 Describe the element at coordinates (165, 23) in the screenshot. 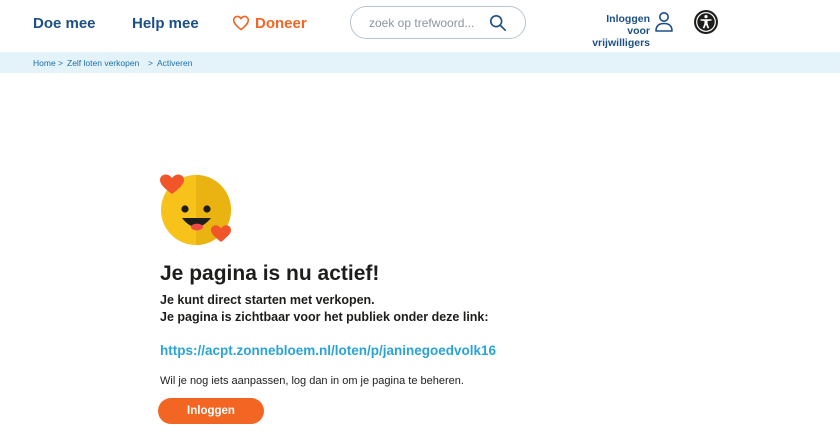

I see `nav-help-mee: Help mee` at that location.